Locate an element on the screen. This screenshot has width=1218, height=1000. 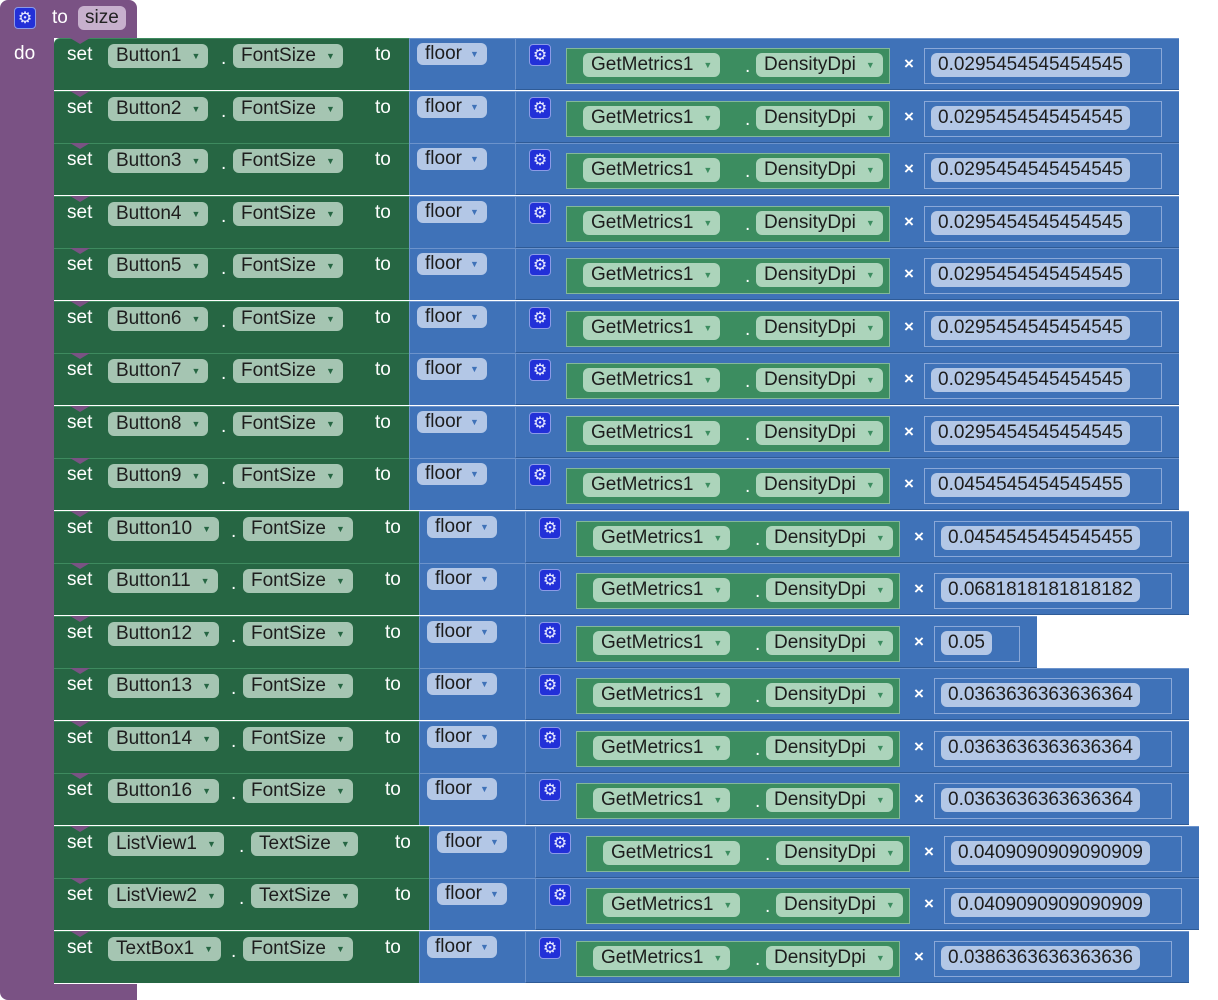
number-block: 0.05 is located at coordinates (977, 643).